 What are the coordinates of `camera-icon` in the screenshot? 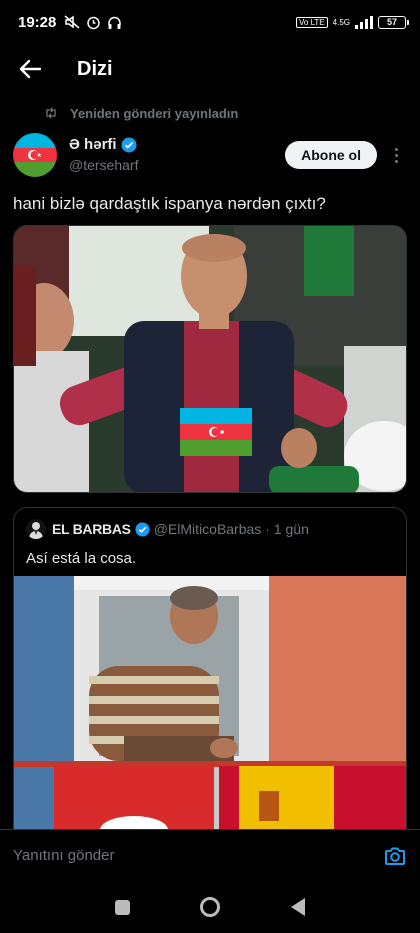 It's located at (395, 856).